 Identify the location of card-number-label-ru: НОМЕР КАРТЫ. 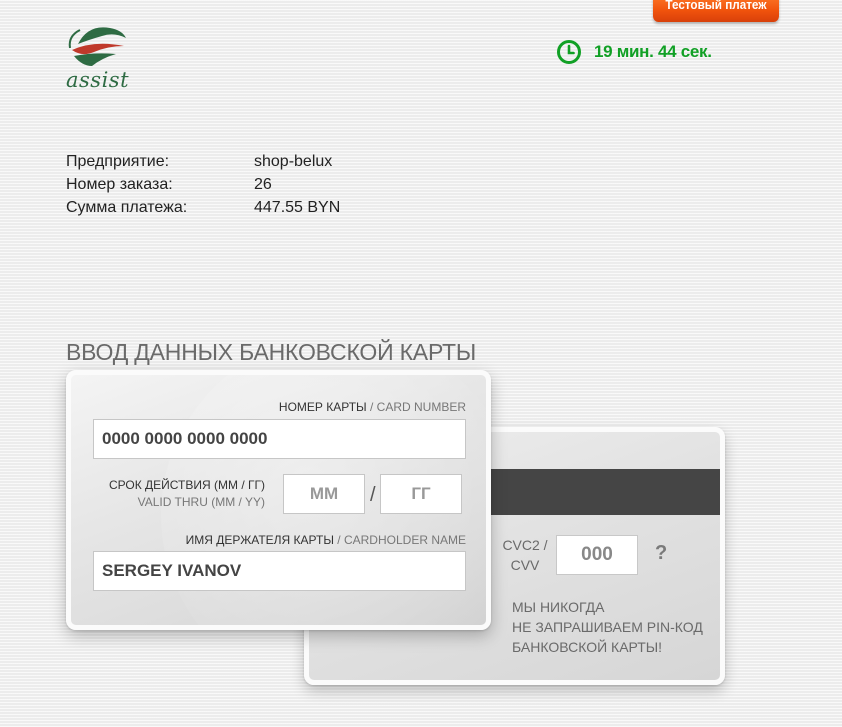
(322, 407).